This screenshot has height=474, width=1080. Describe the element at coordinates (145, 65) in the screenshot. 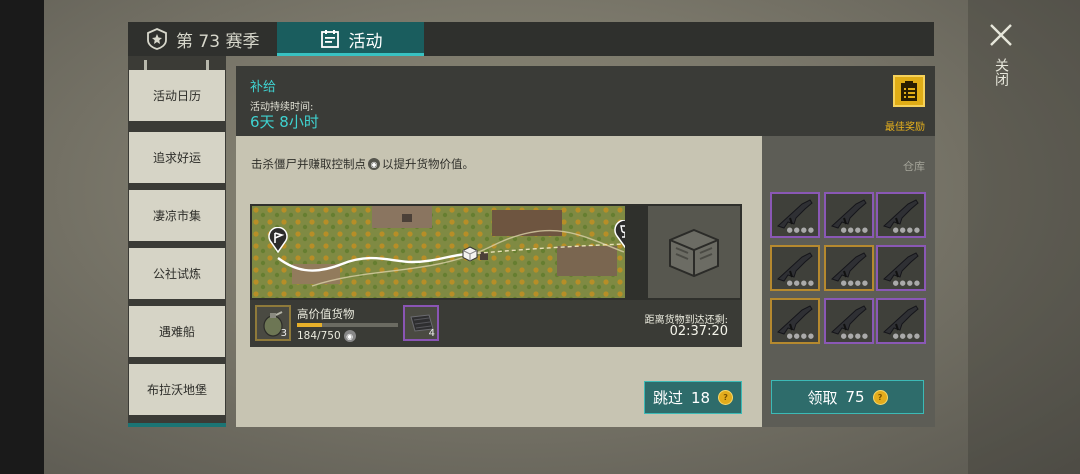

I see `menu-handle-left` at that location.